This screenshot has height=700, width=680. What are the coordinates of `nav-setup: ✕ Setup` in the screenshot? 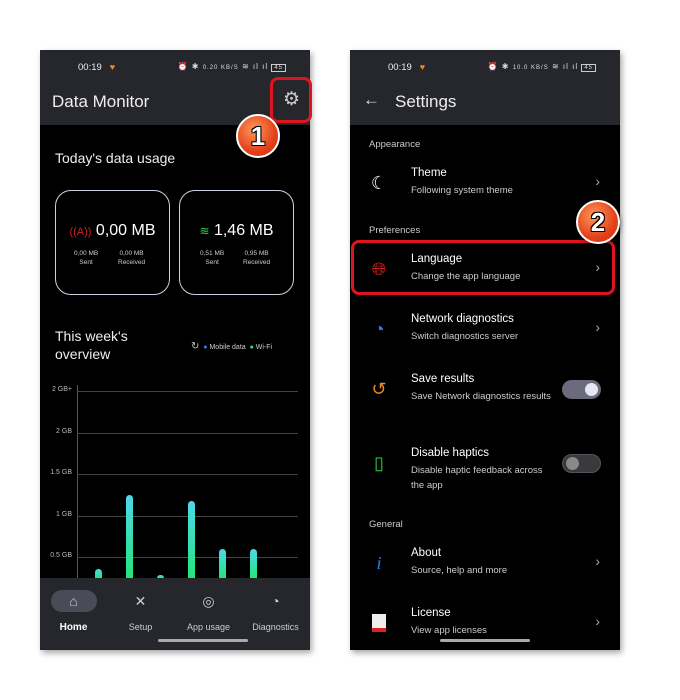 It's located at (140, 611).